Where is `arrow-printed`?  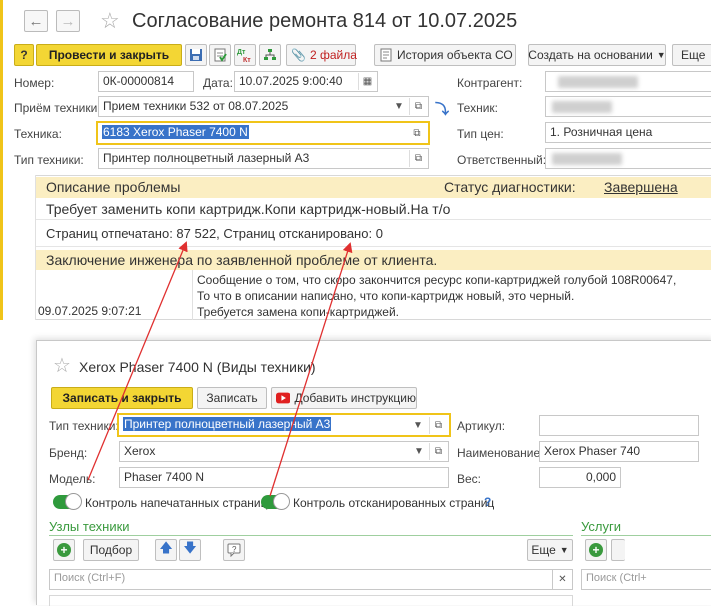 arrow-printed is located at coordinates (137, 361).